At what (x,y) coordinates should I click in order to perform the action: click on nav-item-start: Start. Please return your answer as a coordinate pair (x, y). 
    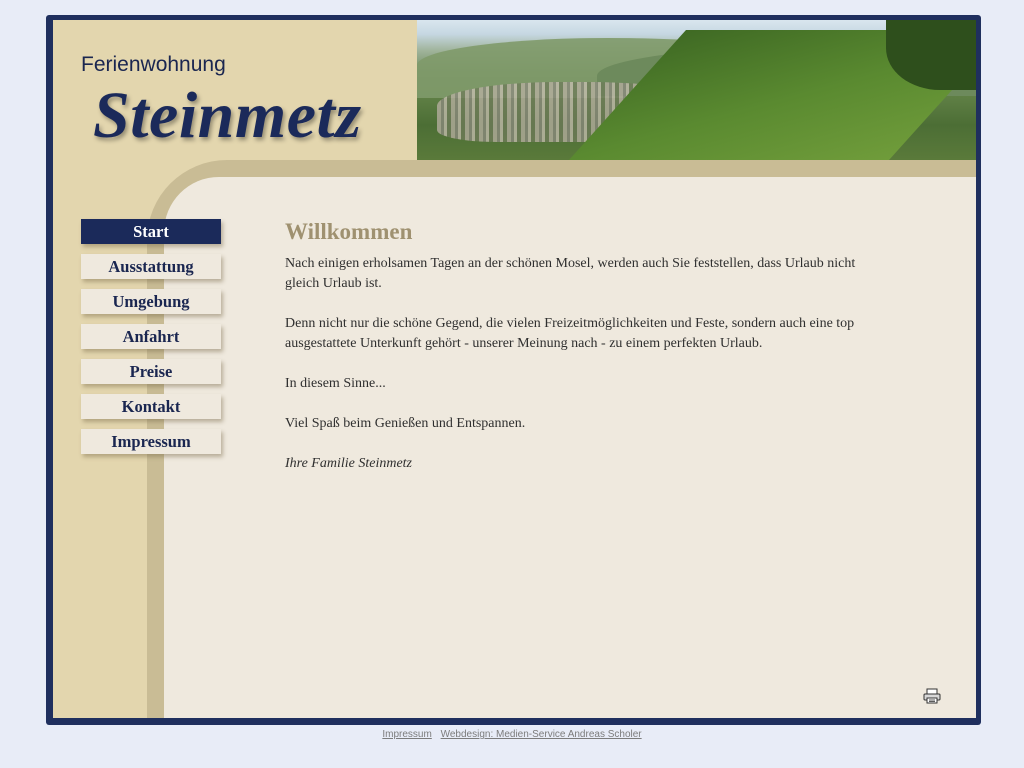
    Looking at the image, I should click on (151, 231).